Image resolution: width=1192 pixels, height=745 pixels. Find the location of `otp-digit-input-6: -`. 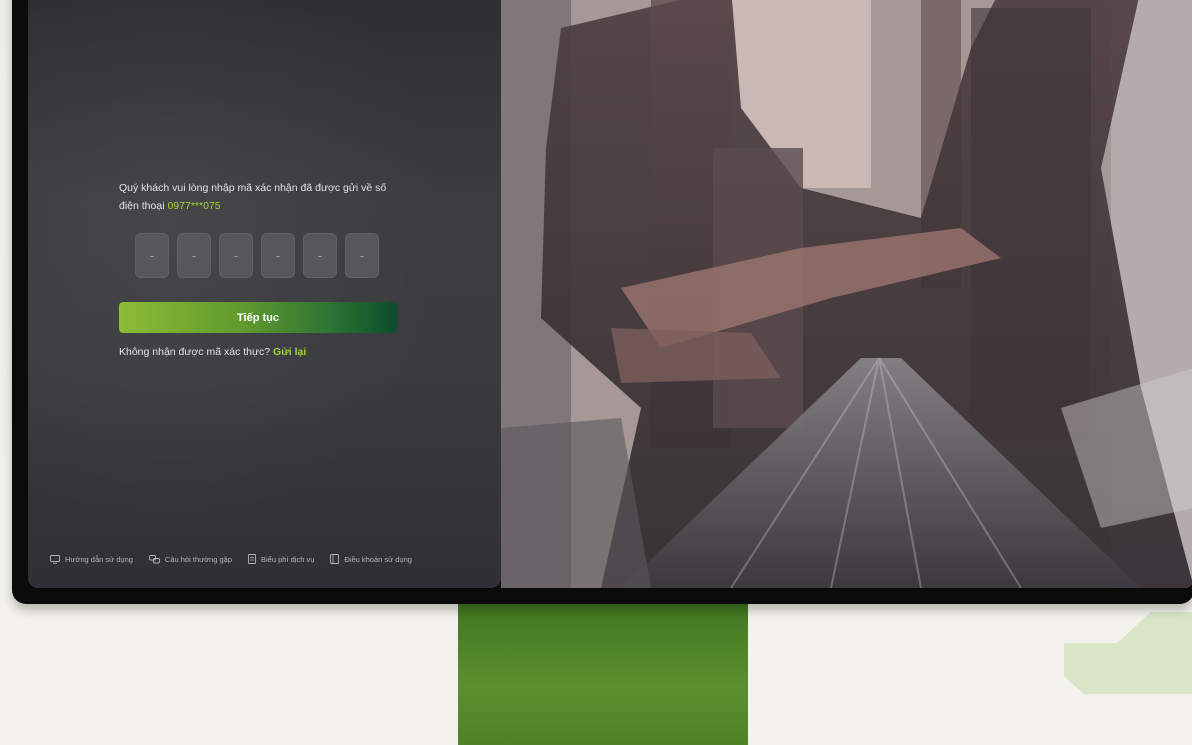

otp-digit-input-6: - is located at coordinates (362, 255).